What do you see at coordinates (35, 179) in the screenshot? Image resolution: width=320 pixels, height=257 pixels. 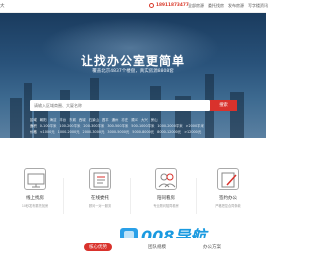 I see `monitor-icon` at bounding box center [35, 179].